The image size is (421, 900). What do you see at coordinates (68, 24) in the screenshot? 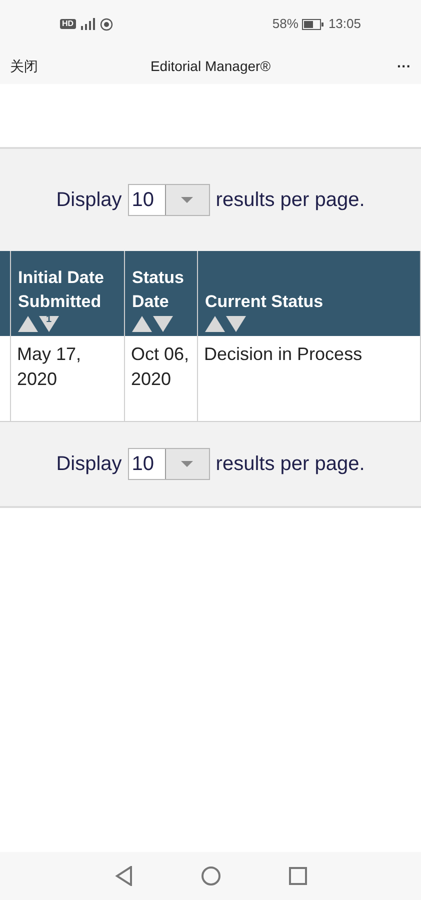
I see `hd-badge: HD` at bounding box center [68, 24].